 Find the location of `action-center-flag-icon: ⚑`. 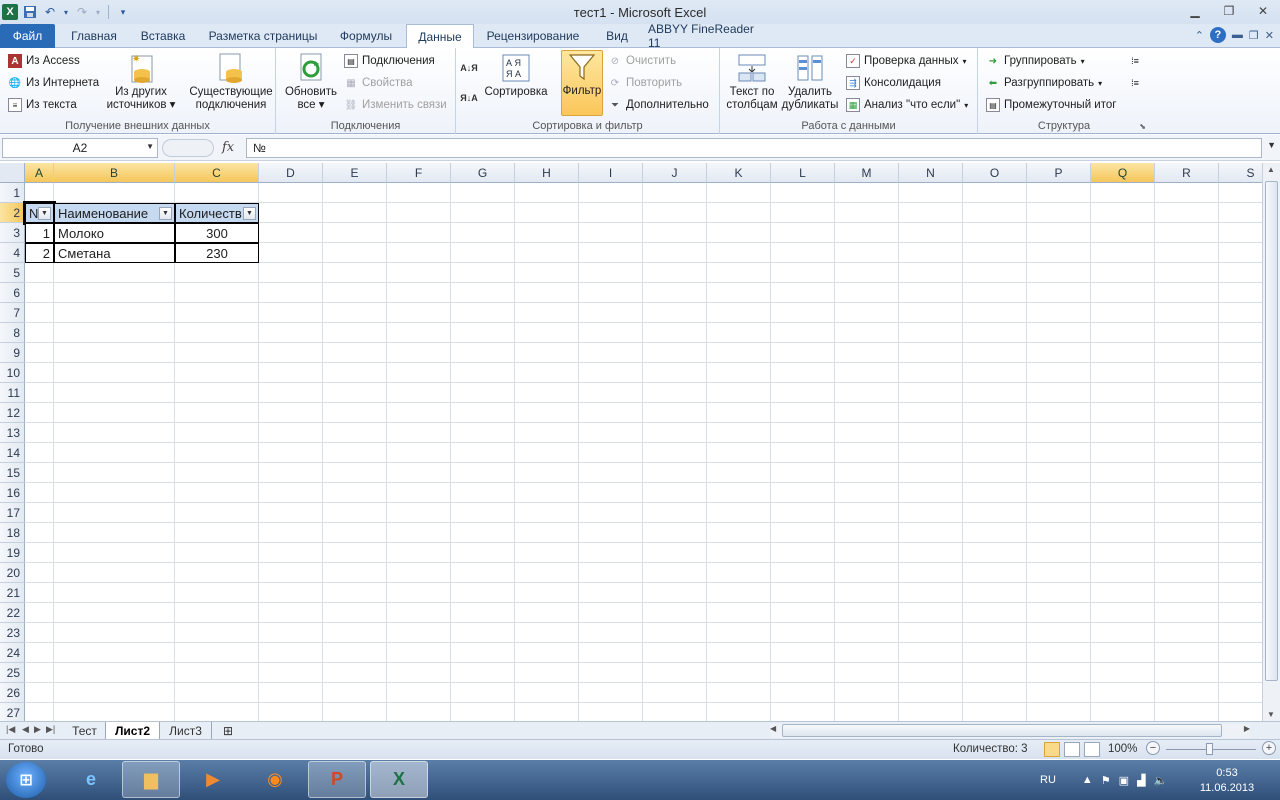

action-center-flag-icon: ⚑ is located at coordinates (1106, 780).